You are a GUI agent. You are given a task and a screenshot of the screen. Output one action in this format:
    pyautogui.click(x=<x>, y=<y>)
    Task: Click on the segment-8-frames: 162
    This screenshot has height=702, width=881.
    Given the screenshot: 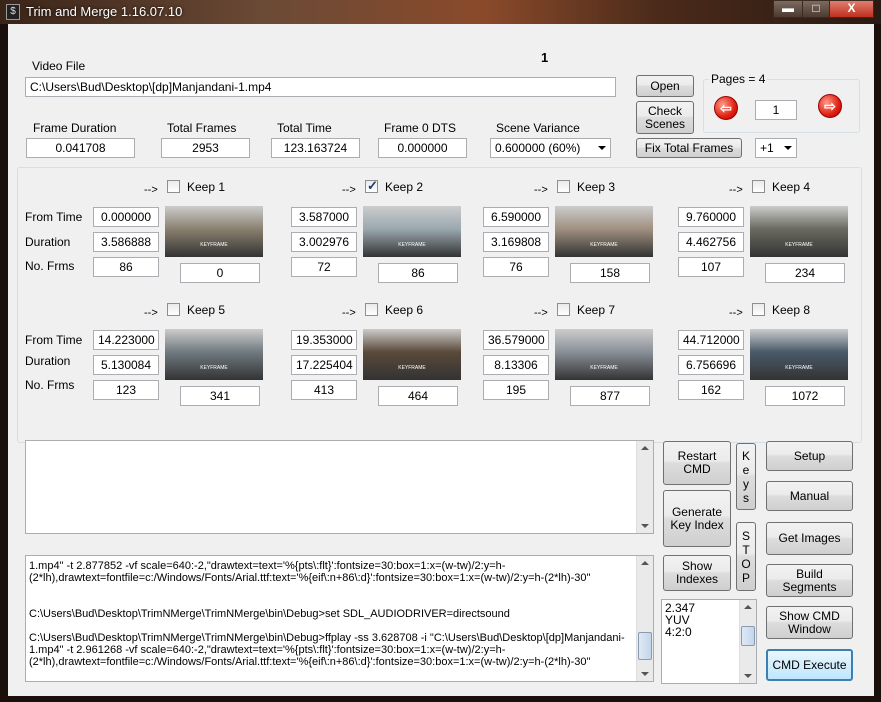 What is the action you would take?
    pyautogui.click(x=711, y=390)
    